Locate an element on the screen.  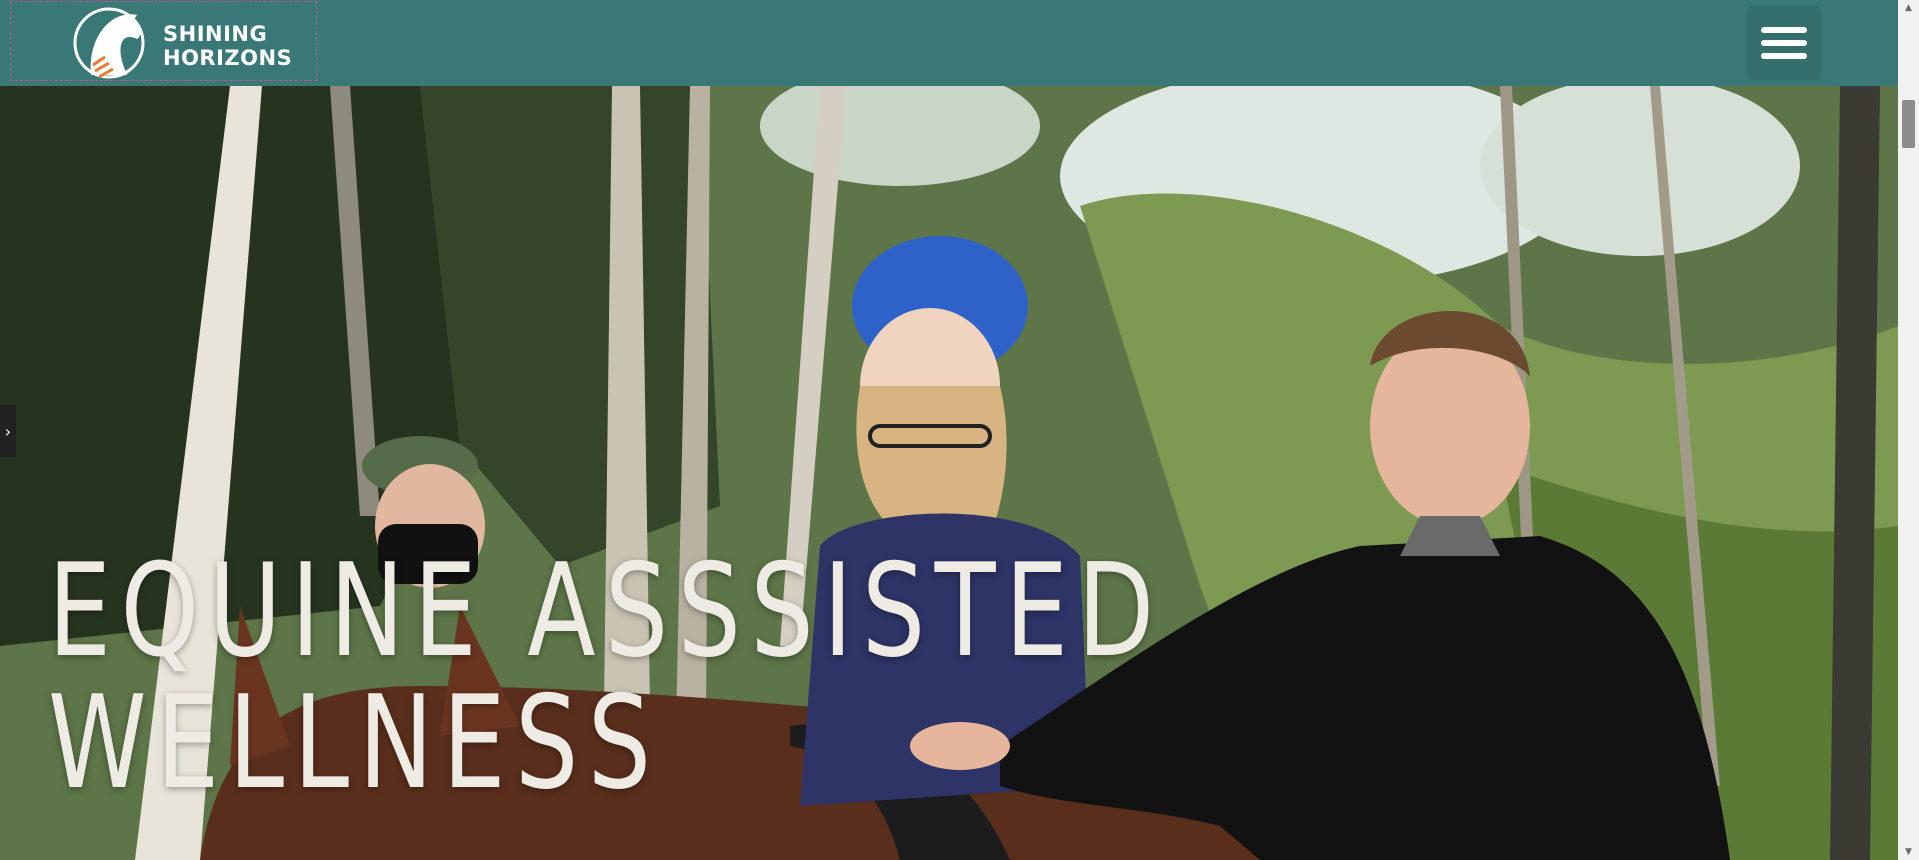
hamburger-menu-icon is located at coordinates (1784, 43).